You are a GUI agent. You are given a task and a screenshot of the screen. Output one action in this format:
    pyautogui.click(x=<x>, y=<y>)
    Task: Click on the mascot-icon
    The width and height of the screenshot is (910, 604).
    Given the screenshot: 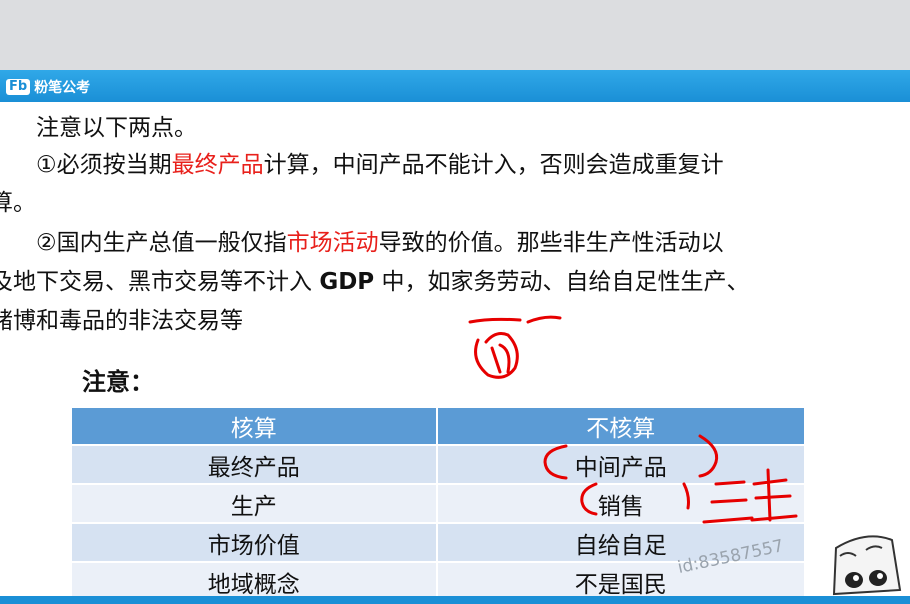 What is the action you would take?
    pyautogui.click(x=867, y=565)
    